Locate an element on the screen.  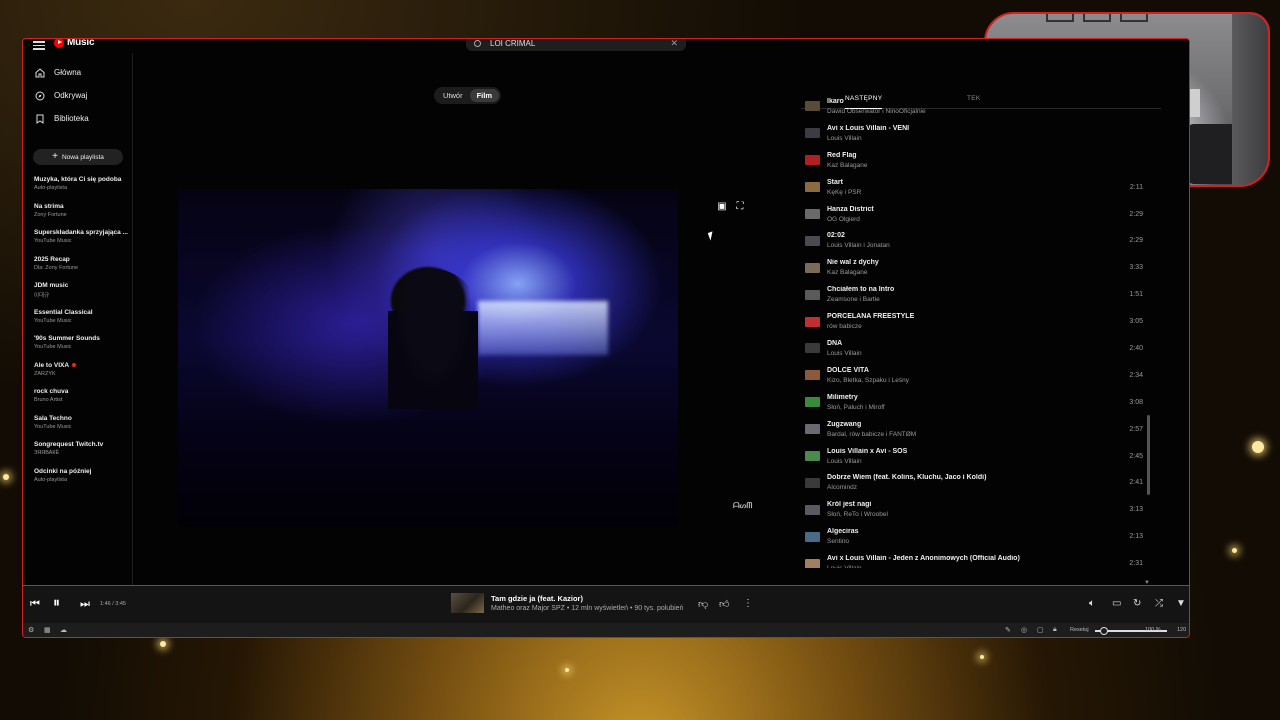
queue-item: Hanza District OG Olgierd 2:29 is located at coordinates (973, 214).